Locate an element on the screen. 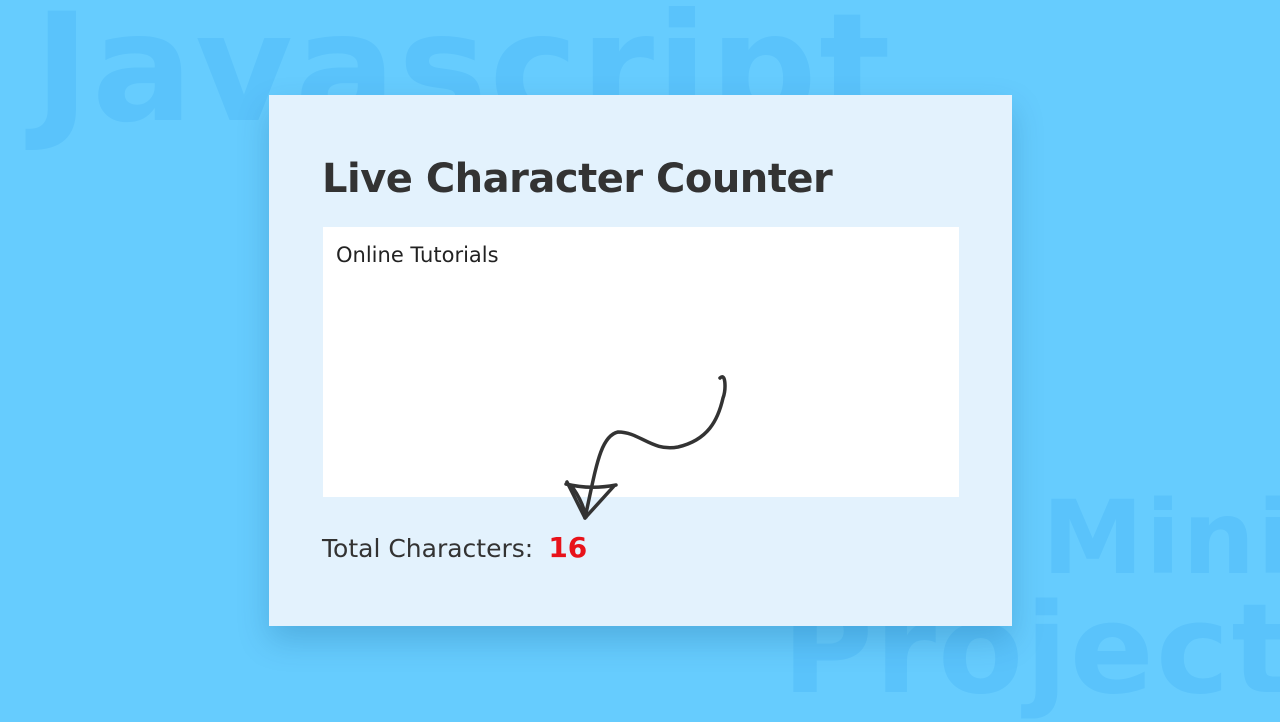 The width and height of the screenshot is (1280, 722). background-watermark-mini: Mini is located at coordinates (1161, 538).